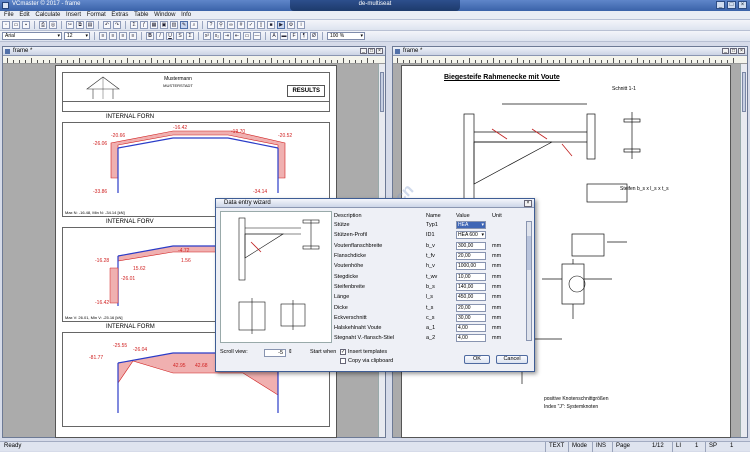 Image resolution: width=750 pixels, height=452 pixels. What do you see at coordinates (194, 25) in the screenshot?
I see `zoom-icon: ⌕` at bounding box center [194, 25].